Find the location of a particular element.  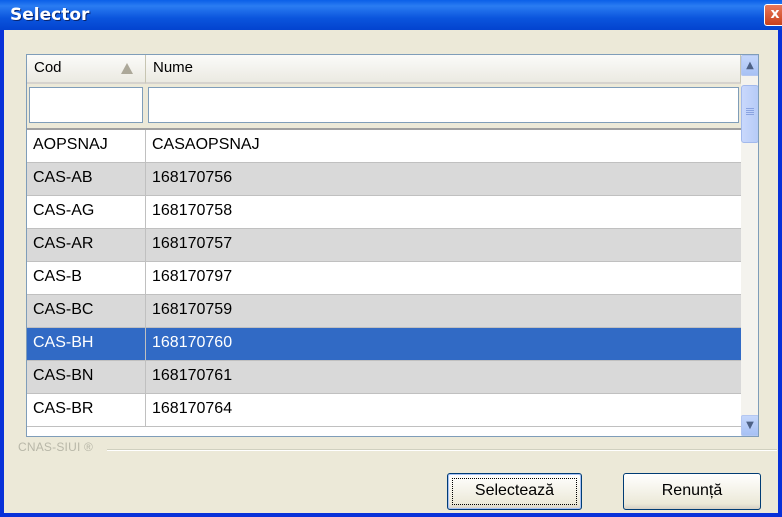

select-button: Selectează is located at coordinates (514, 491).